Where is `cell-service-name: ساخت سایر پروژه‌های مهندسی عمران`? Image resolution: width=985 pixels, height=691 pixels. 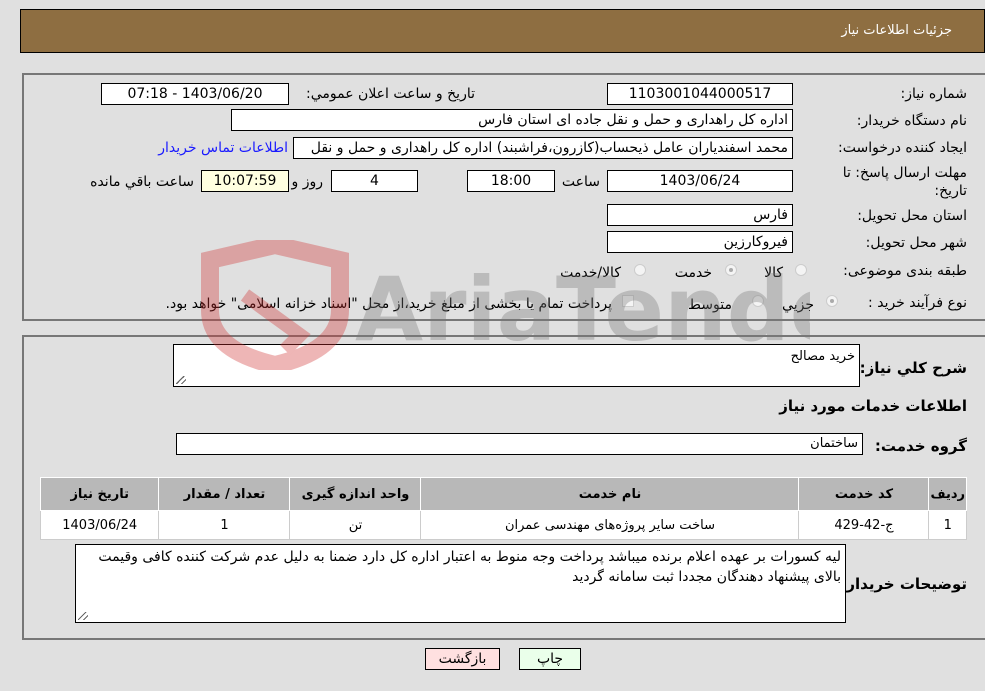 cell-service-name: ساخت سایر پروژه‌های مهندسی عمران is located at coordinates (610, 525).